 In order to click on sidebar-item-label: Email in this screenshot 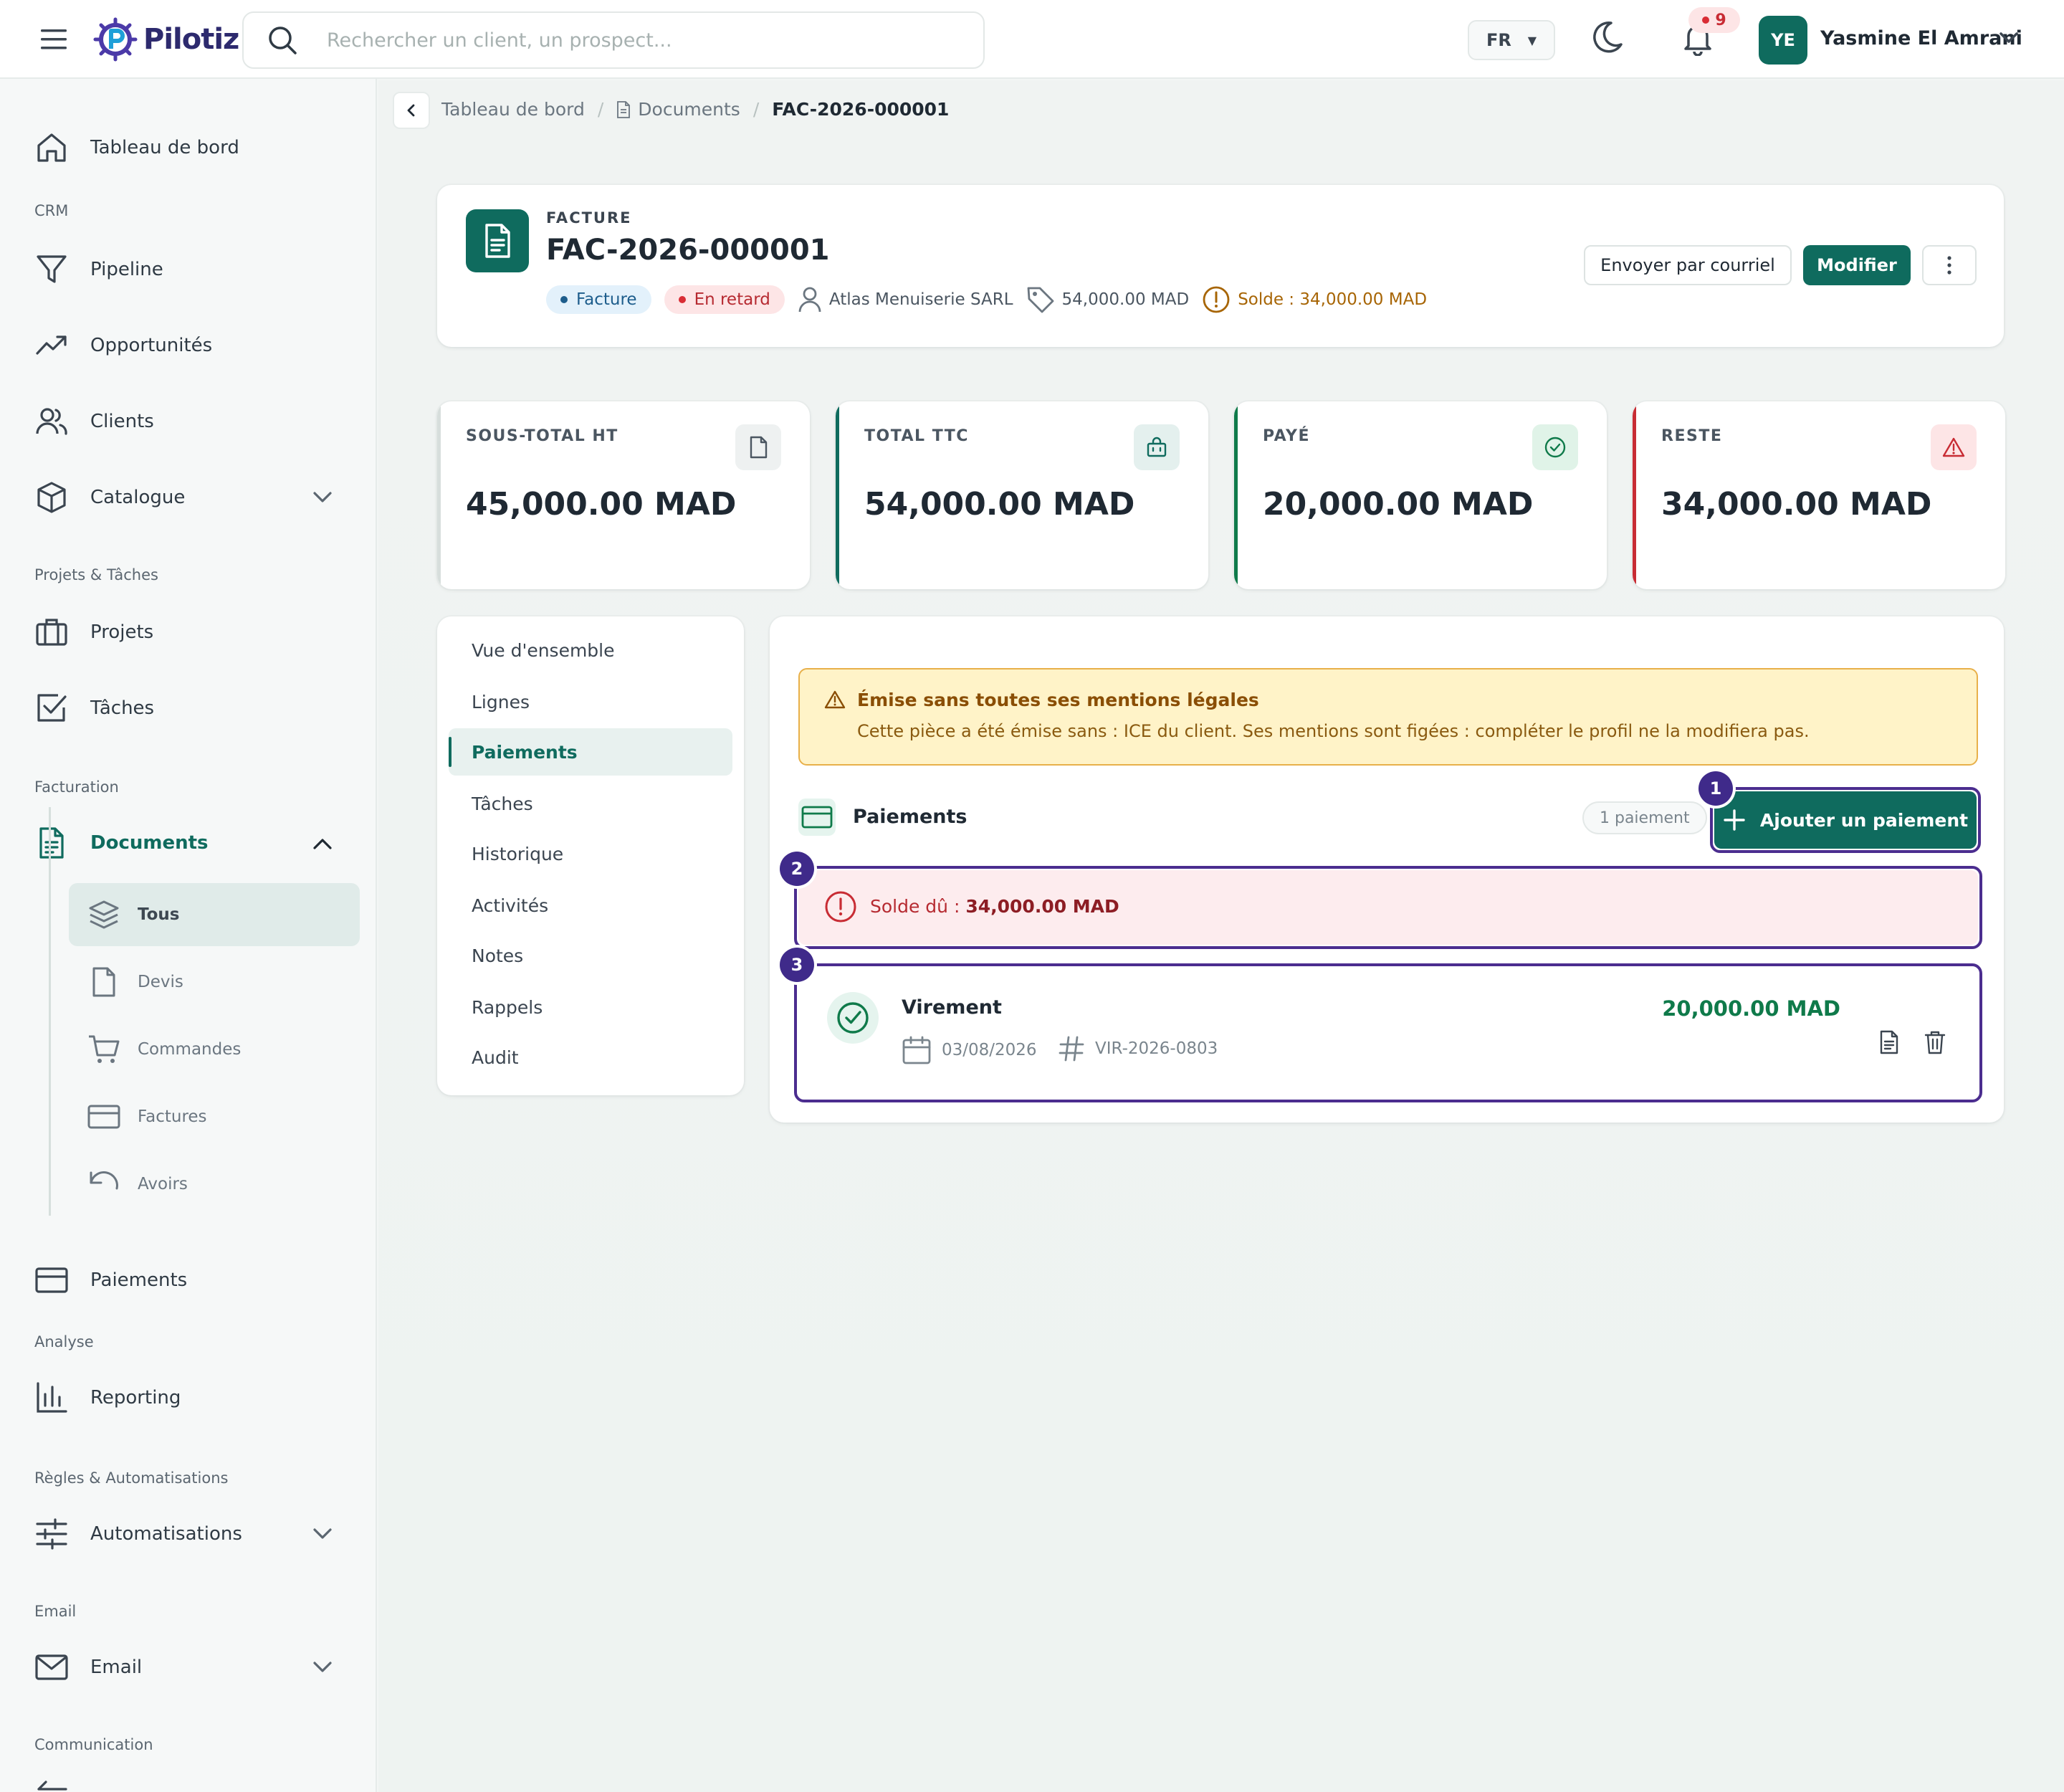, I will do `click(117, 1667)`.